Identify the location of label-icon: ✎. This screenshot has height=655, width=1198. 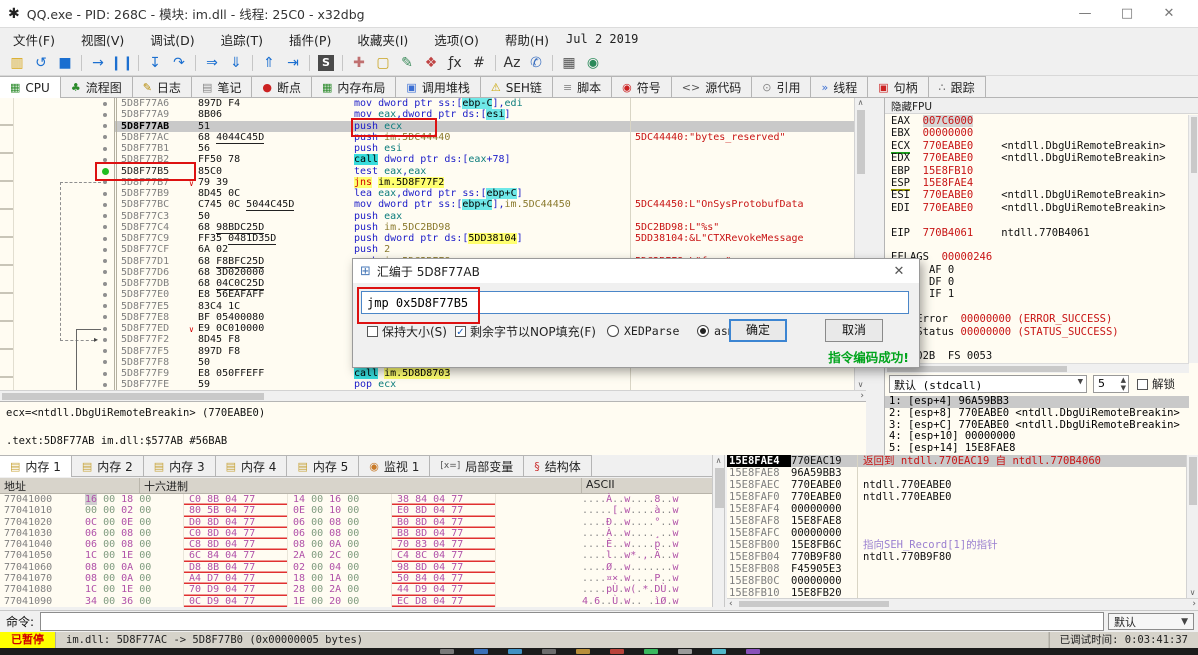
(407, 63).